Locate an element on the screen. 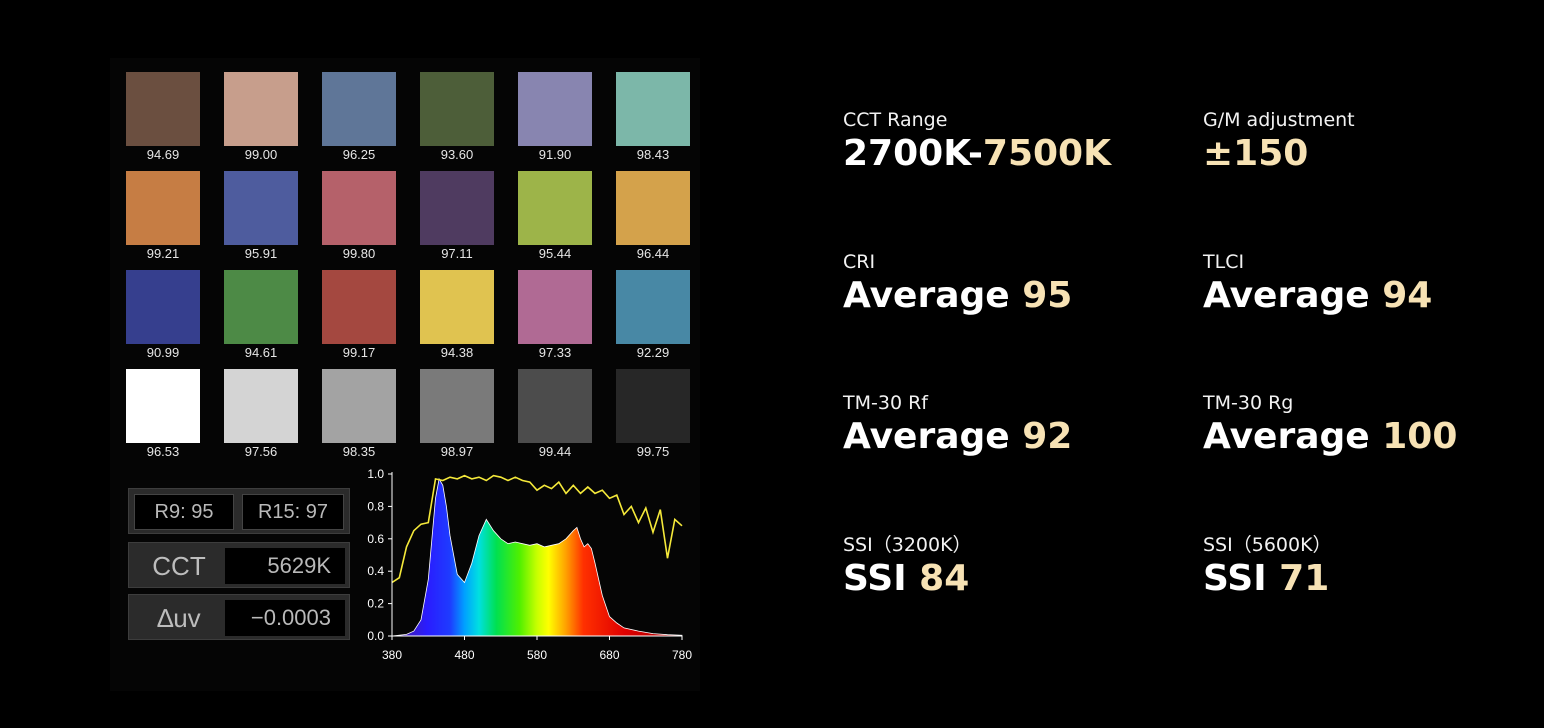 The image size is (1544, 728). spec-value-highlight: 71 is located at coordinates (1304, 578).